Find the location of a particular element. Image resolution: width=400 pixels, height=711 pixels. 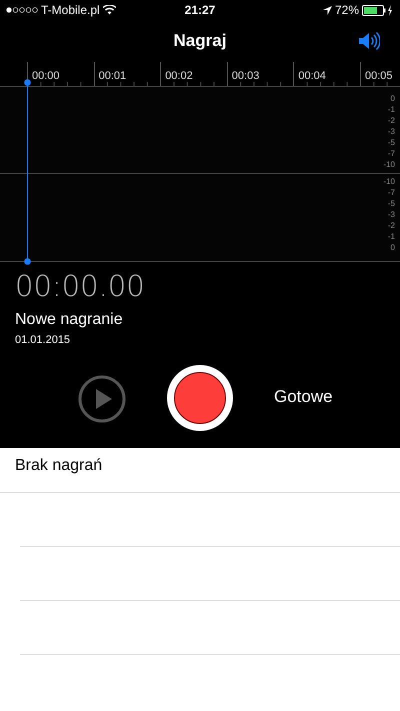

speaker-icon is located at coordinates (369, 41).